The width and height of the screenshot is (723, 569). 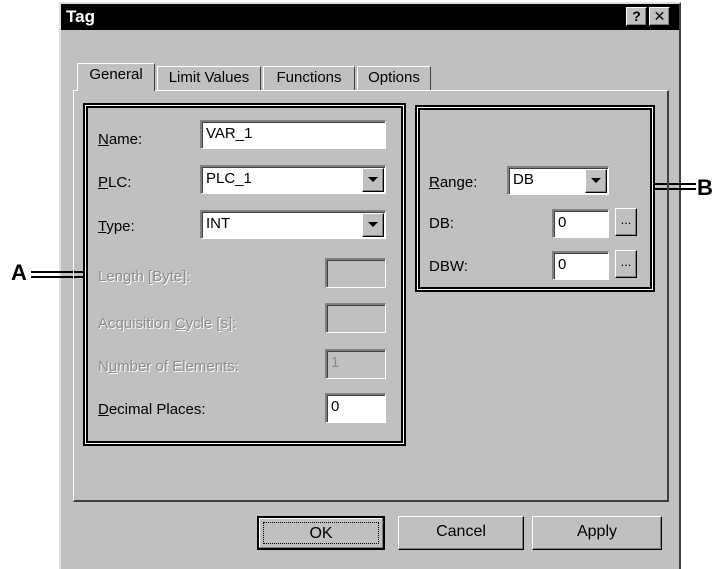 What do you see at coordinates (293, 224) in the screenshot?
I see `type-dropdown: INT` at bounding box center [293, 224].